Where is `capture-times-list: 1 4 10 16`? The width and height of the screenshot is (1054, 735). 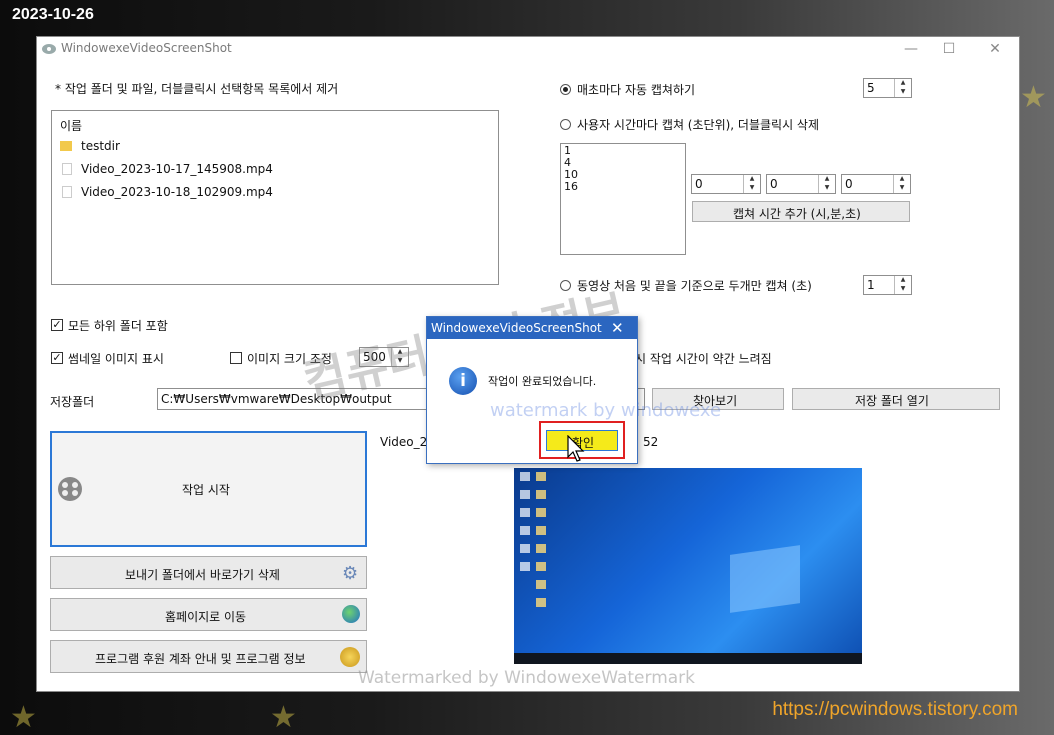
capture-times-list: 1 4 10 16 is located at coordinates (623, 199).